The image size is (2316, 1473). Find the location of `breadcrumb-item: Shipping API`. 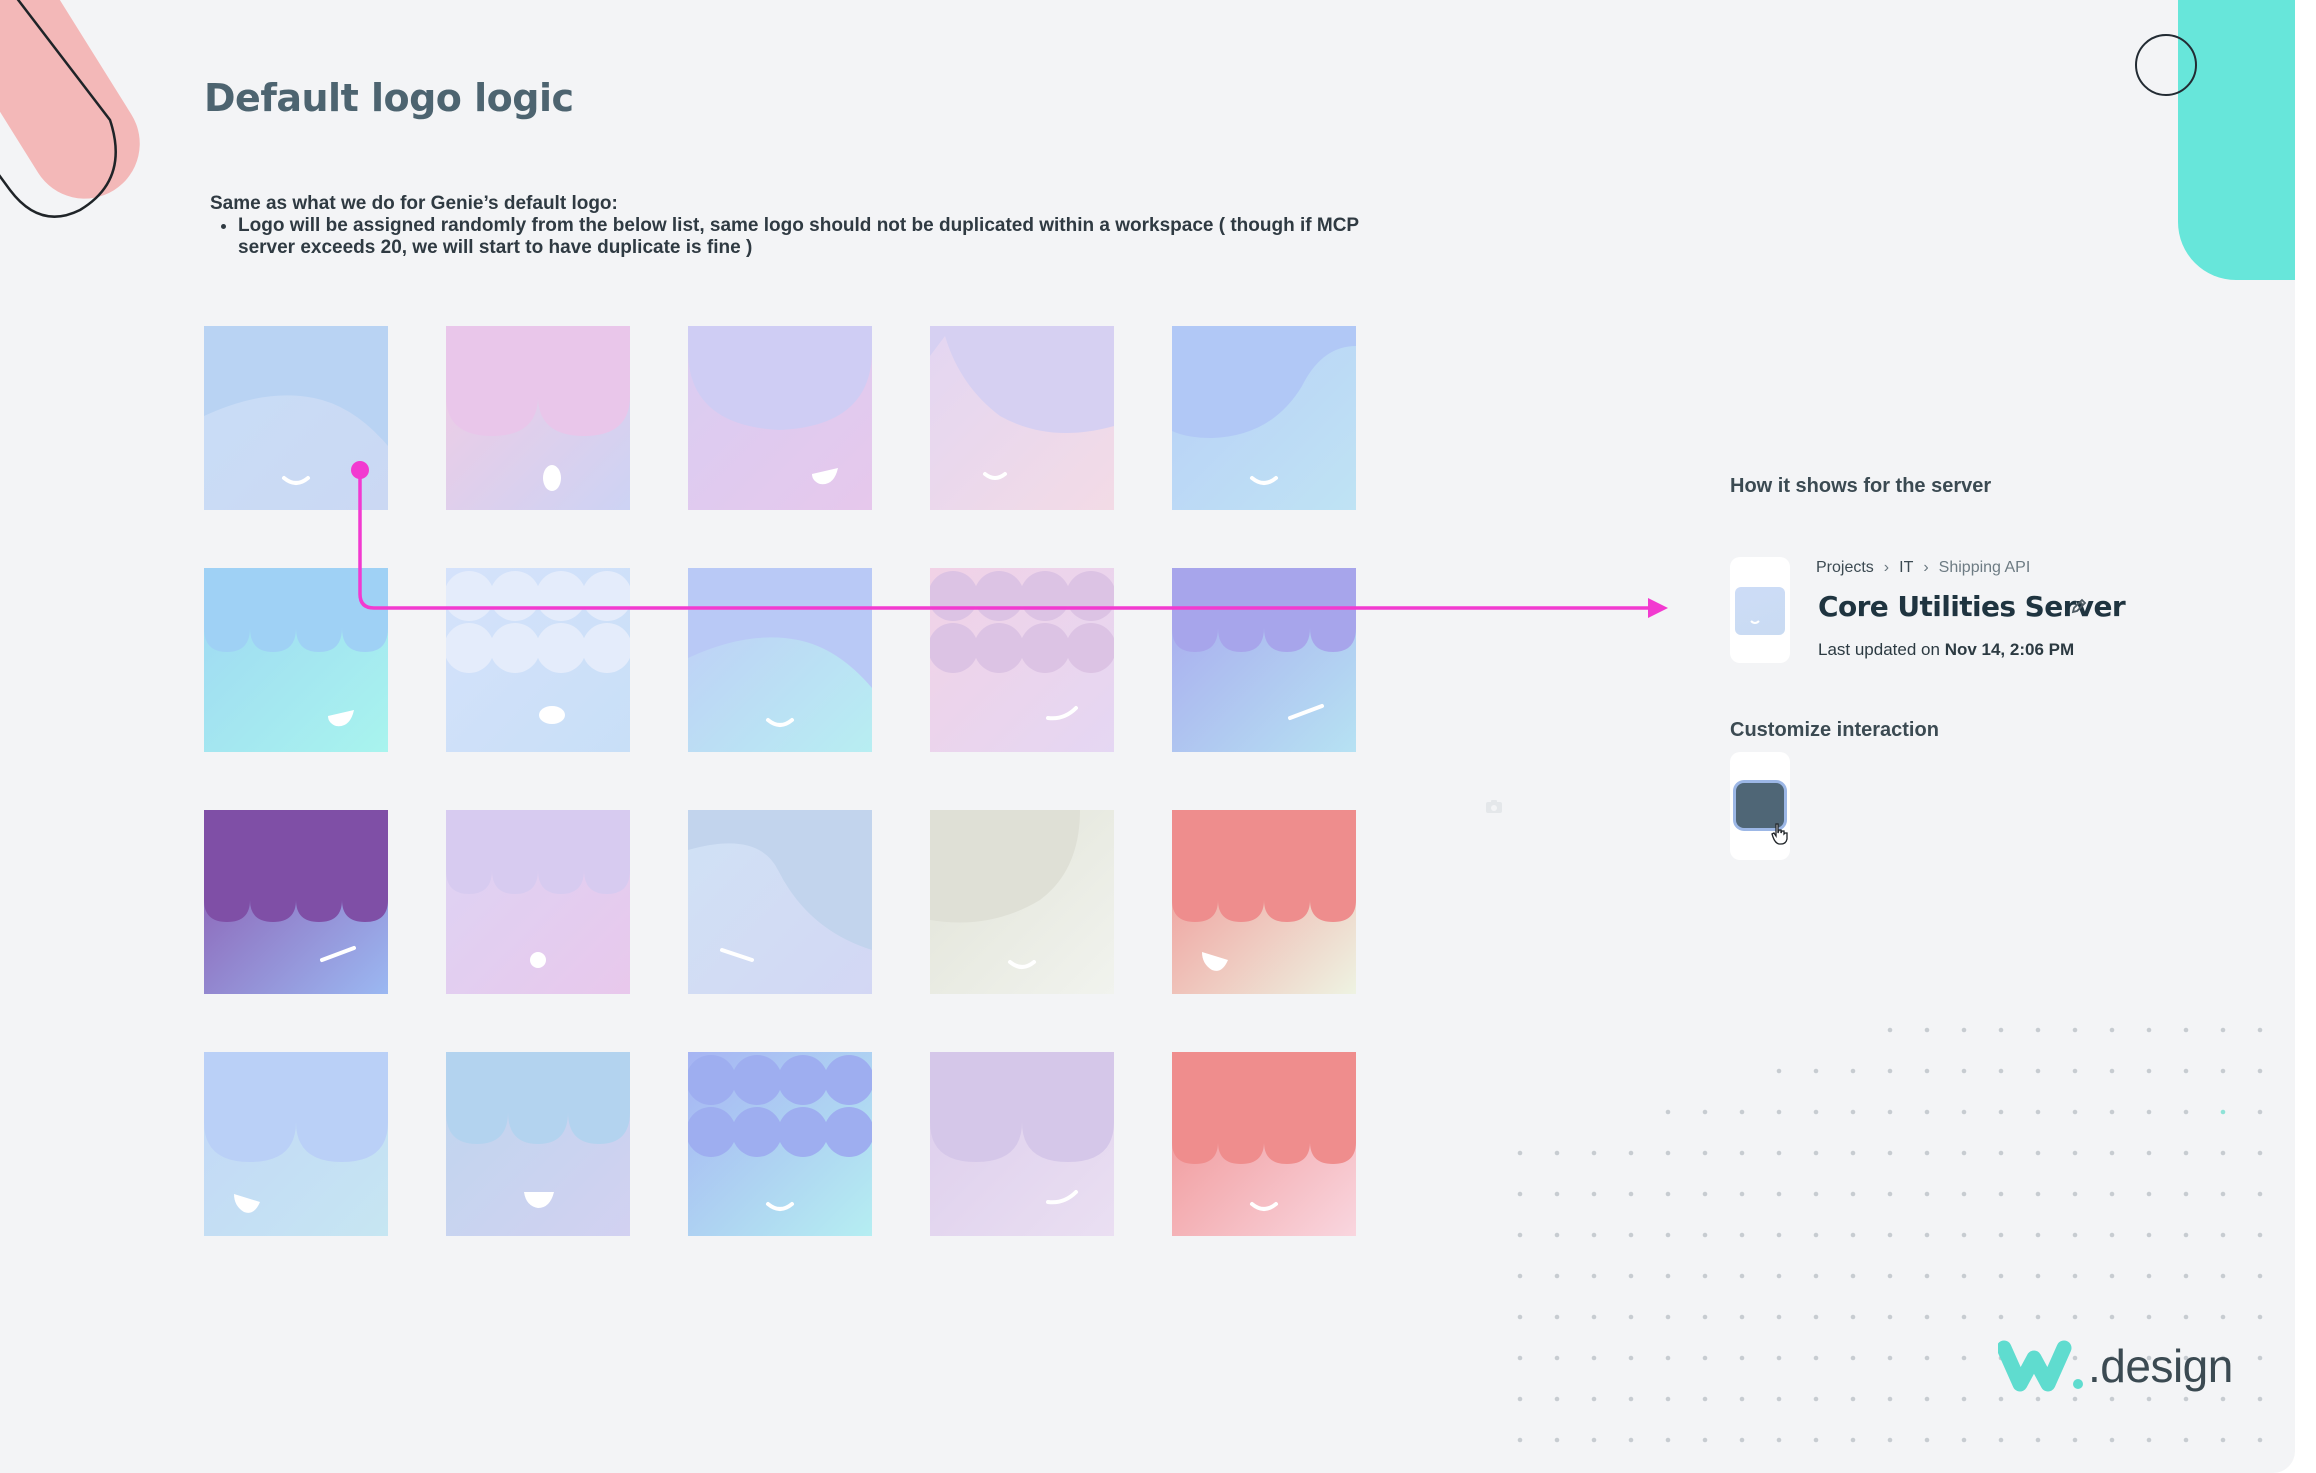

breadcrumb-item: Shipping API is located at coordinates (1985, 568).